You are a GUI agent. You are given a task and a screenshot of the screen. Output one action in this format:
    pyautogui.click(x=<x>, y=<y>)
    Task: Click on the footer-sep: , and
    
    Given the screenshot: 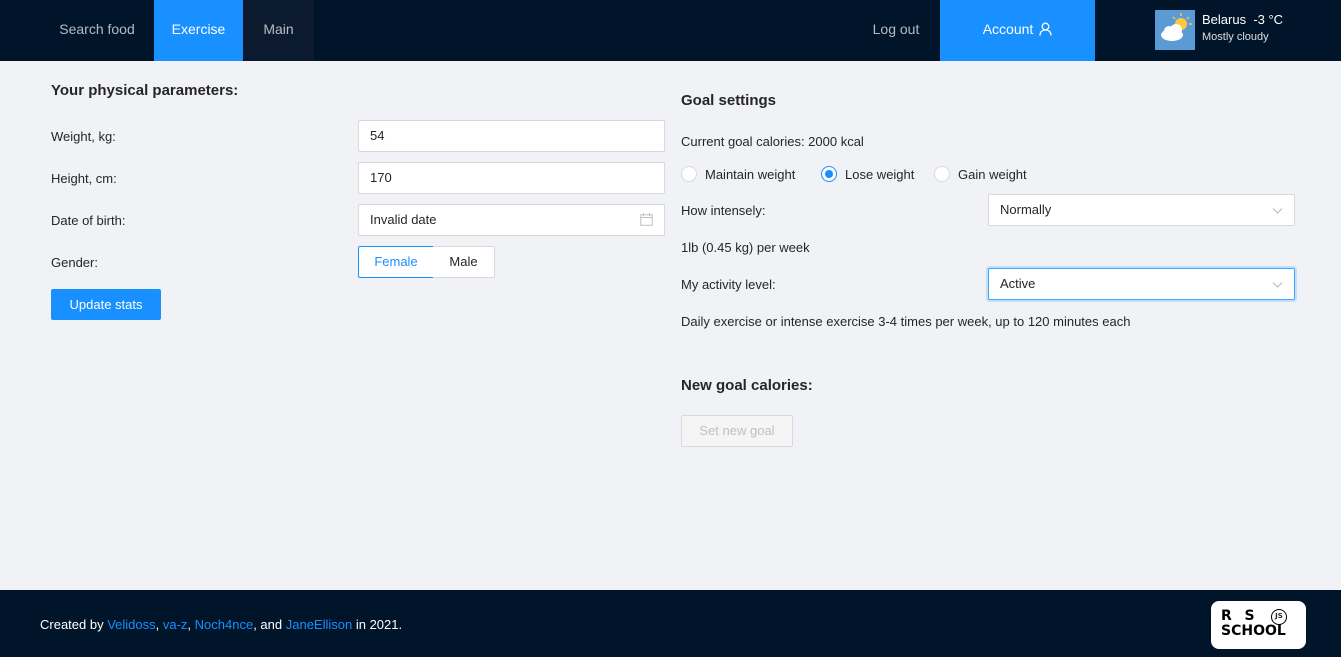 What is the action you would take?
    pyautogui.click(x=269, y=624)
    